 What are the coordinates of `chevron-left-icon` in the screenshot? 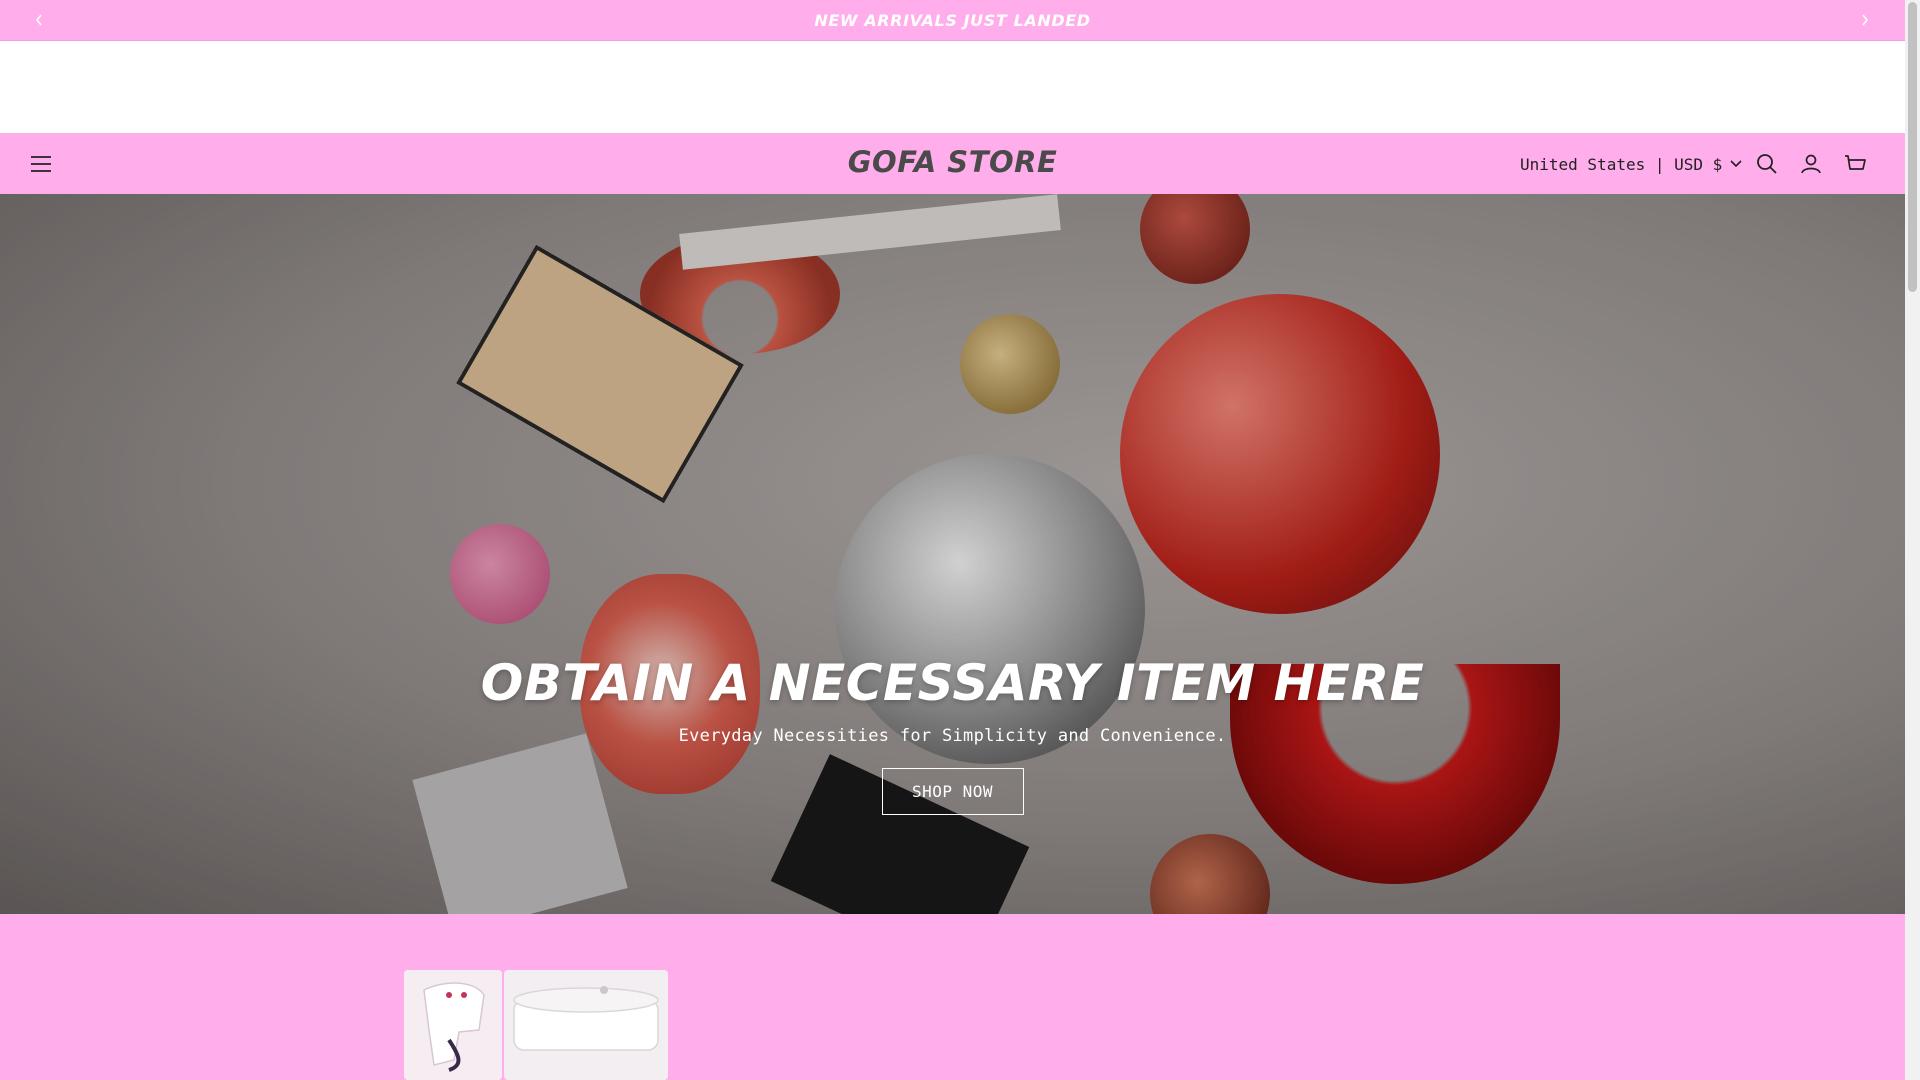 It's located at (39, 20).